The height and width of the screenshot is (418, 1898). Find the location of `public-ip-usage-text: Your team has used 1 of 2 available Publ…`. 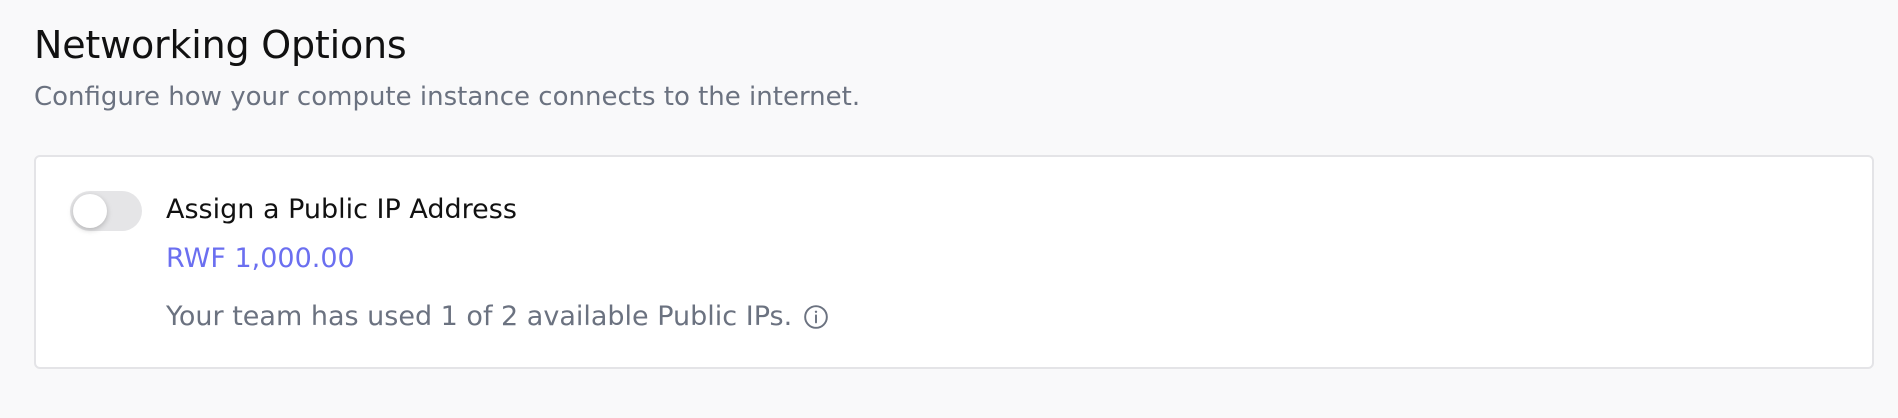

public-ip-usage-text: Your team has used 1 of 2 available Publ… is located at coordinates (479, 316).